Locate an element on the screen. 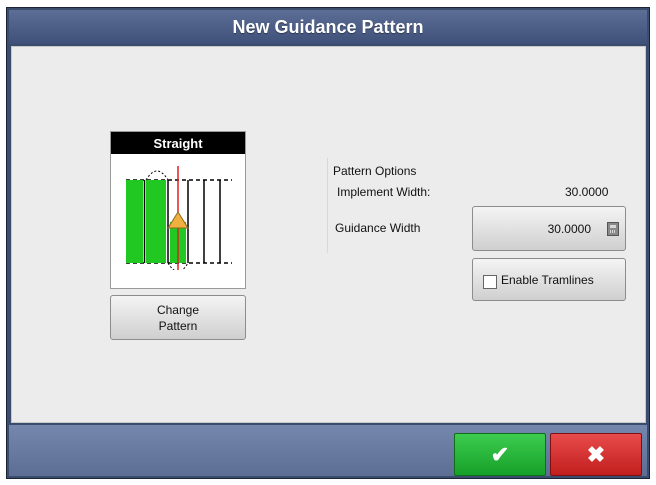 The image size is (656, 485). tramlines-checkbox is located at coordinates (490, 281).